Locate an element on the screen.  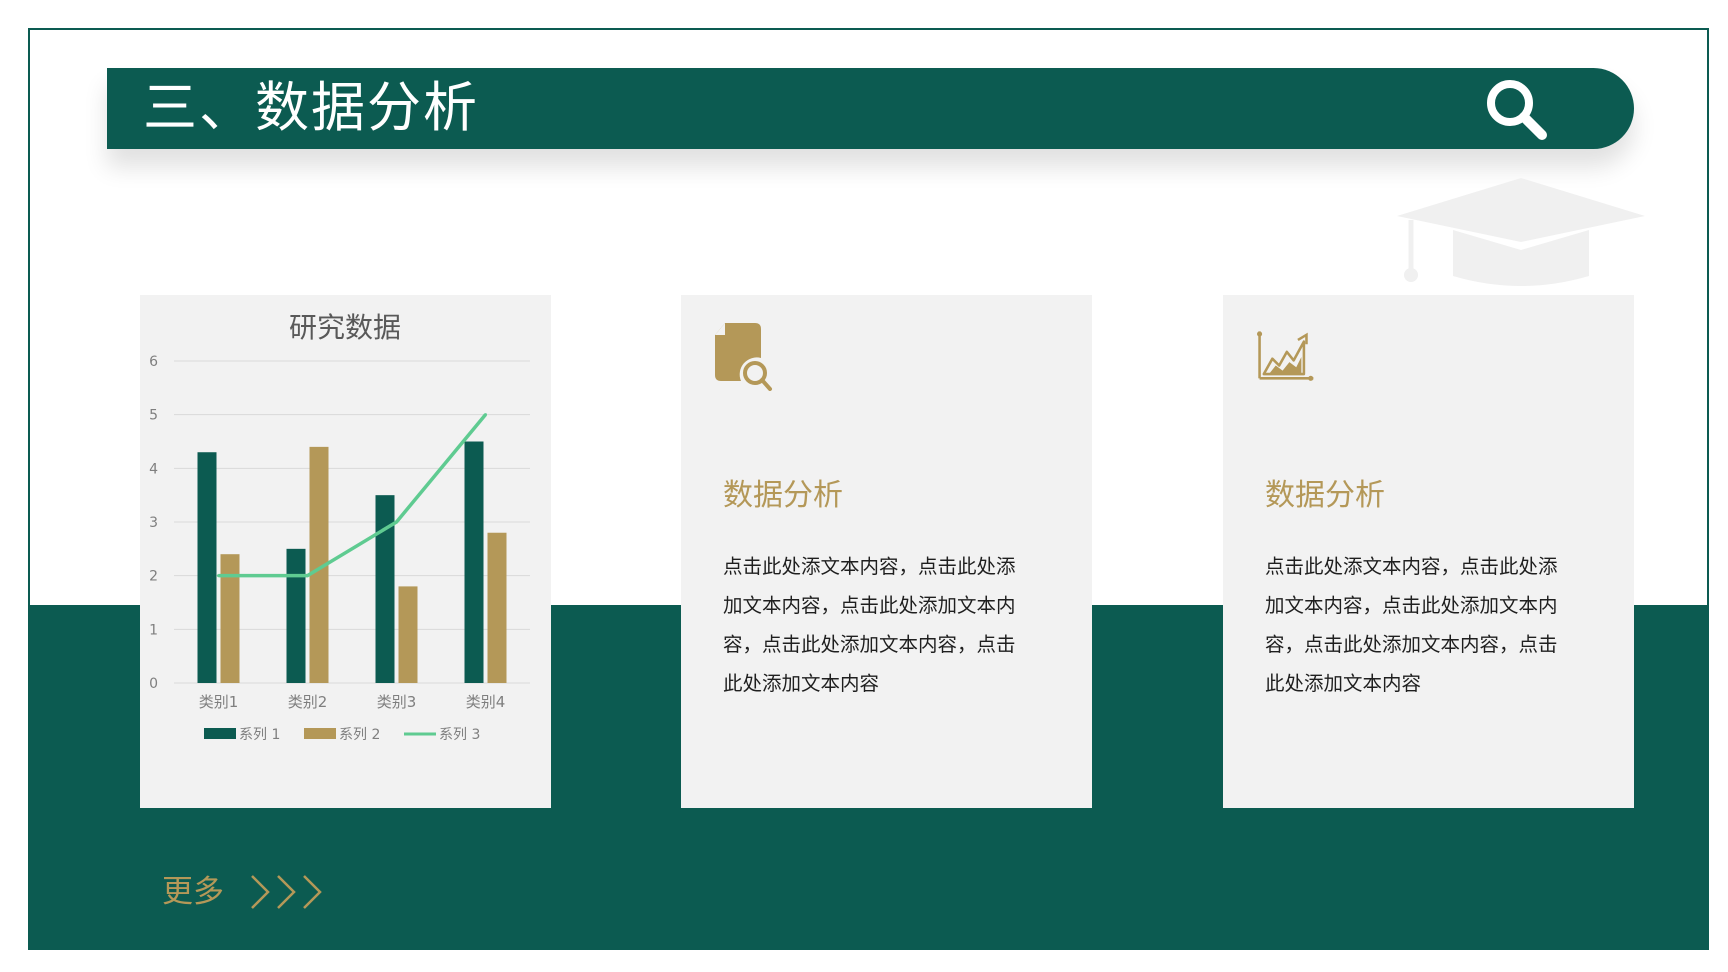
x-tick-label: 类别1 is located at coordinates (219, 702).